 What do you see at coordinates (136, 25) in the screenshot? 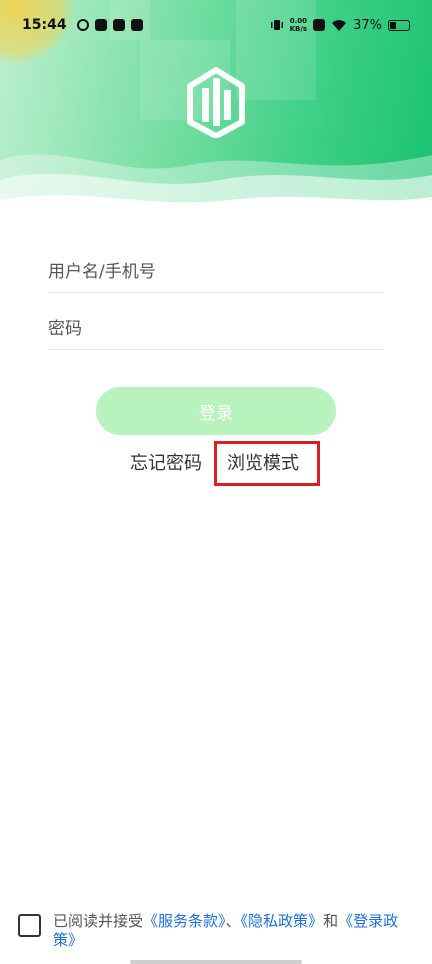
I see `tiktok-icon` at bounding box center [136, 25].